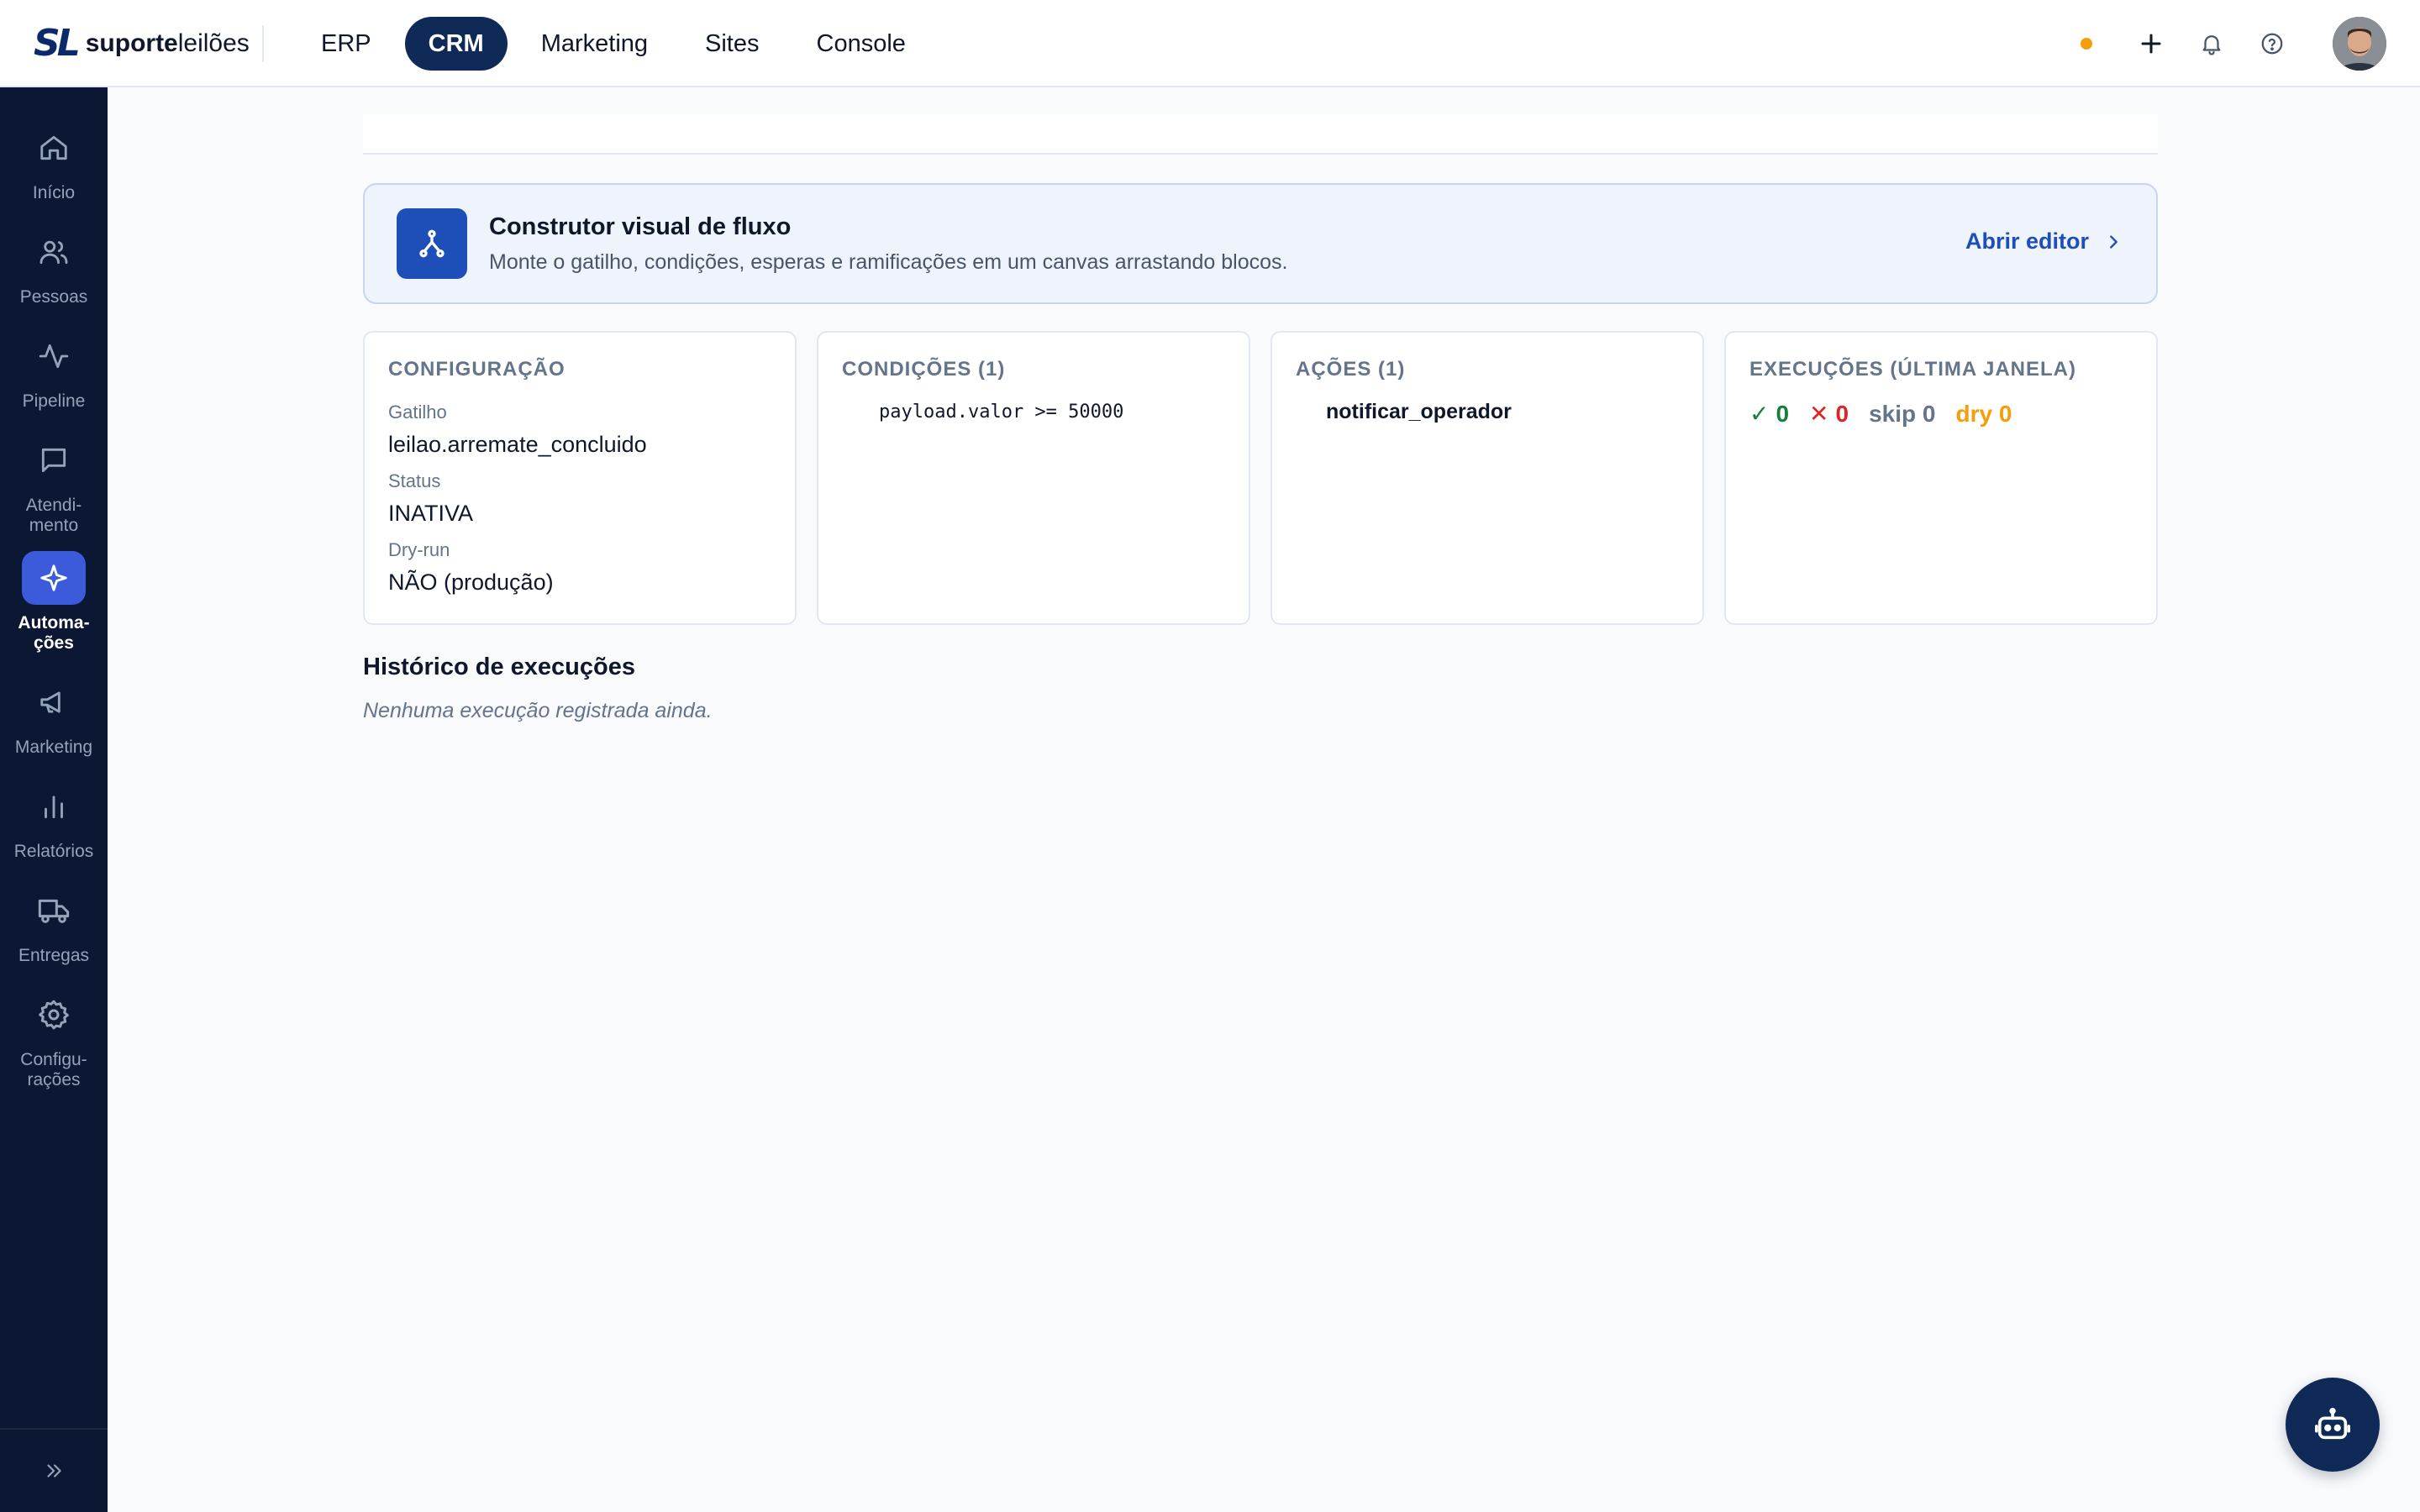  I want to click on chevron-right-icon, so click(2114, 241).